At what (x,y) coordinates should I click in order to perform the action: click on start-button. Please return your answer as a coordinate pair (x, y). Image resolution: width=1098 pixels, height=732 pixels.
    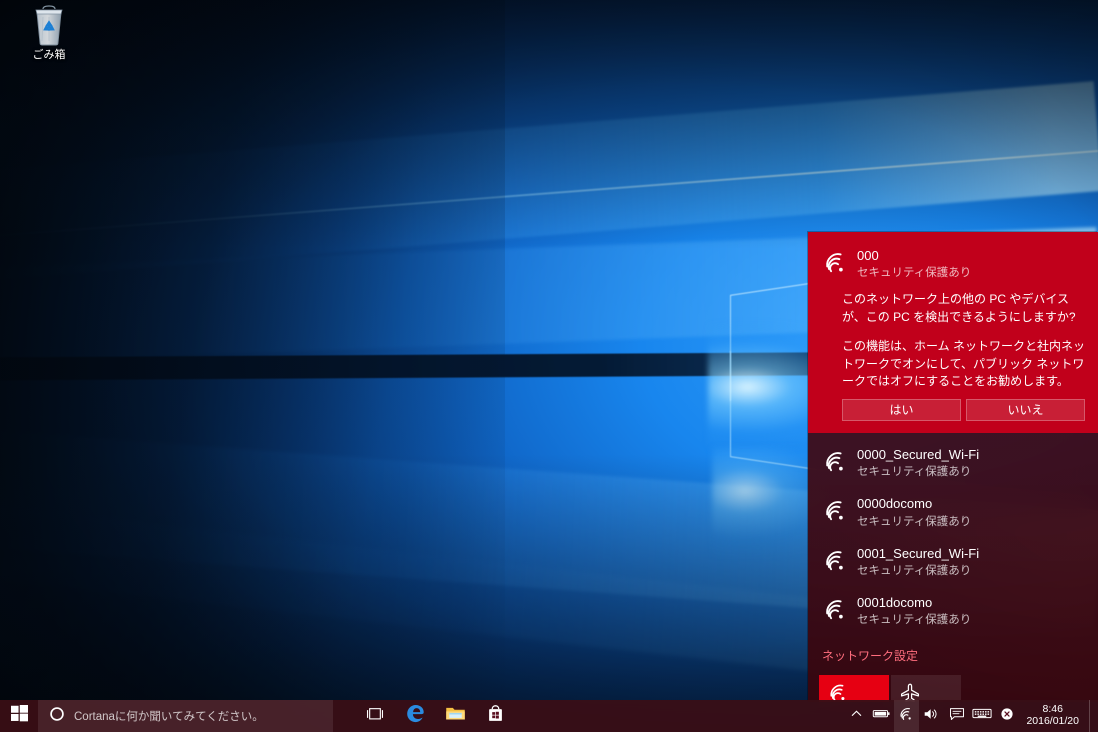
    Looking at the image, I should click on (19, 716).